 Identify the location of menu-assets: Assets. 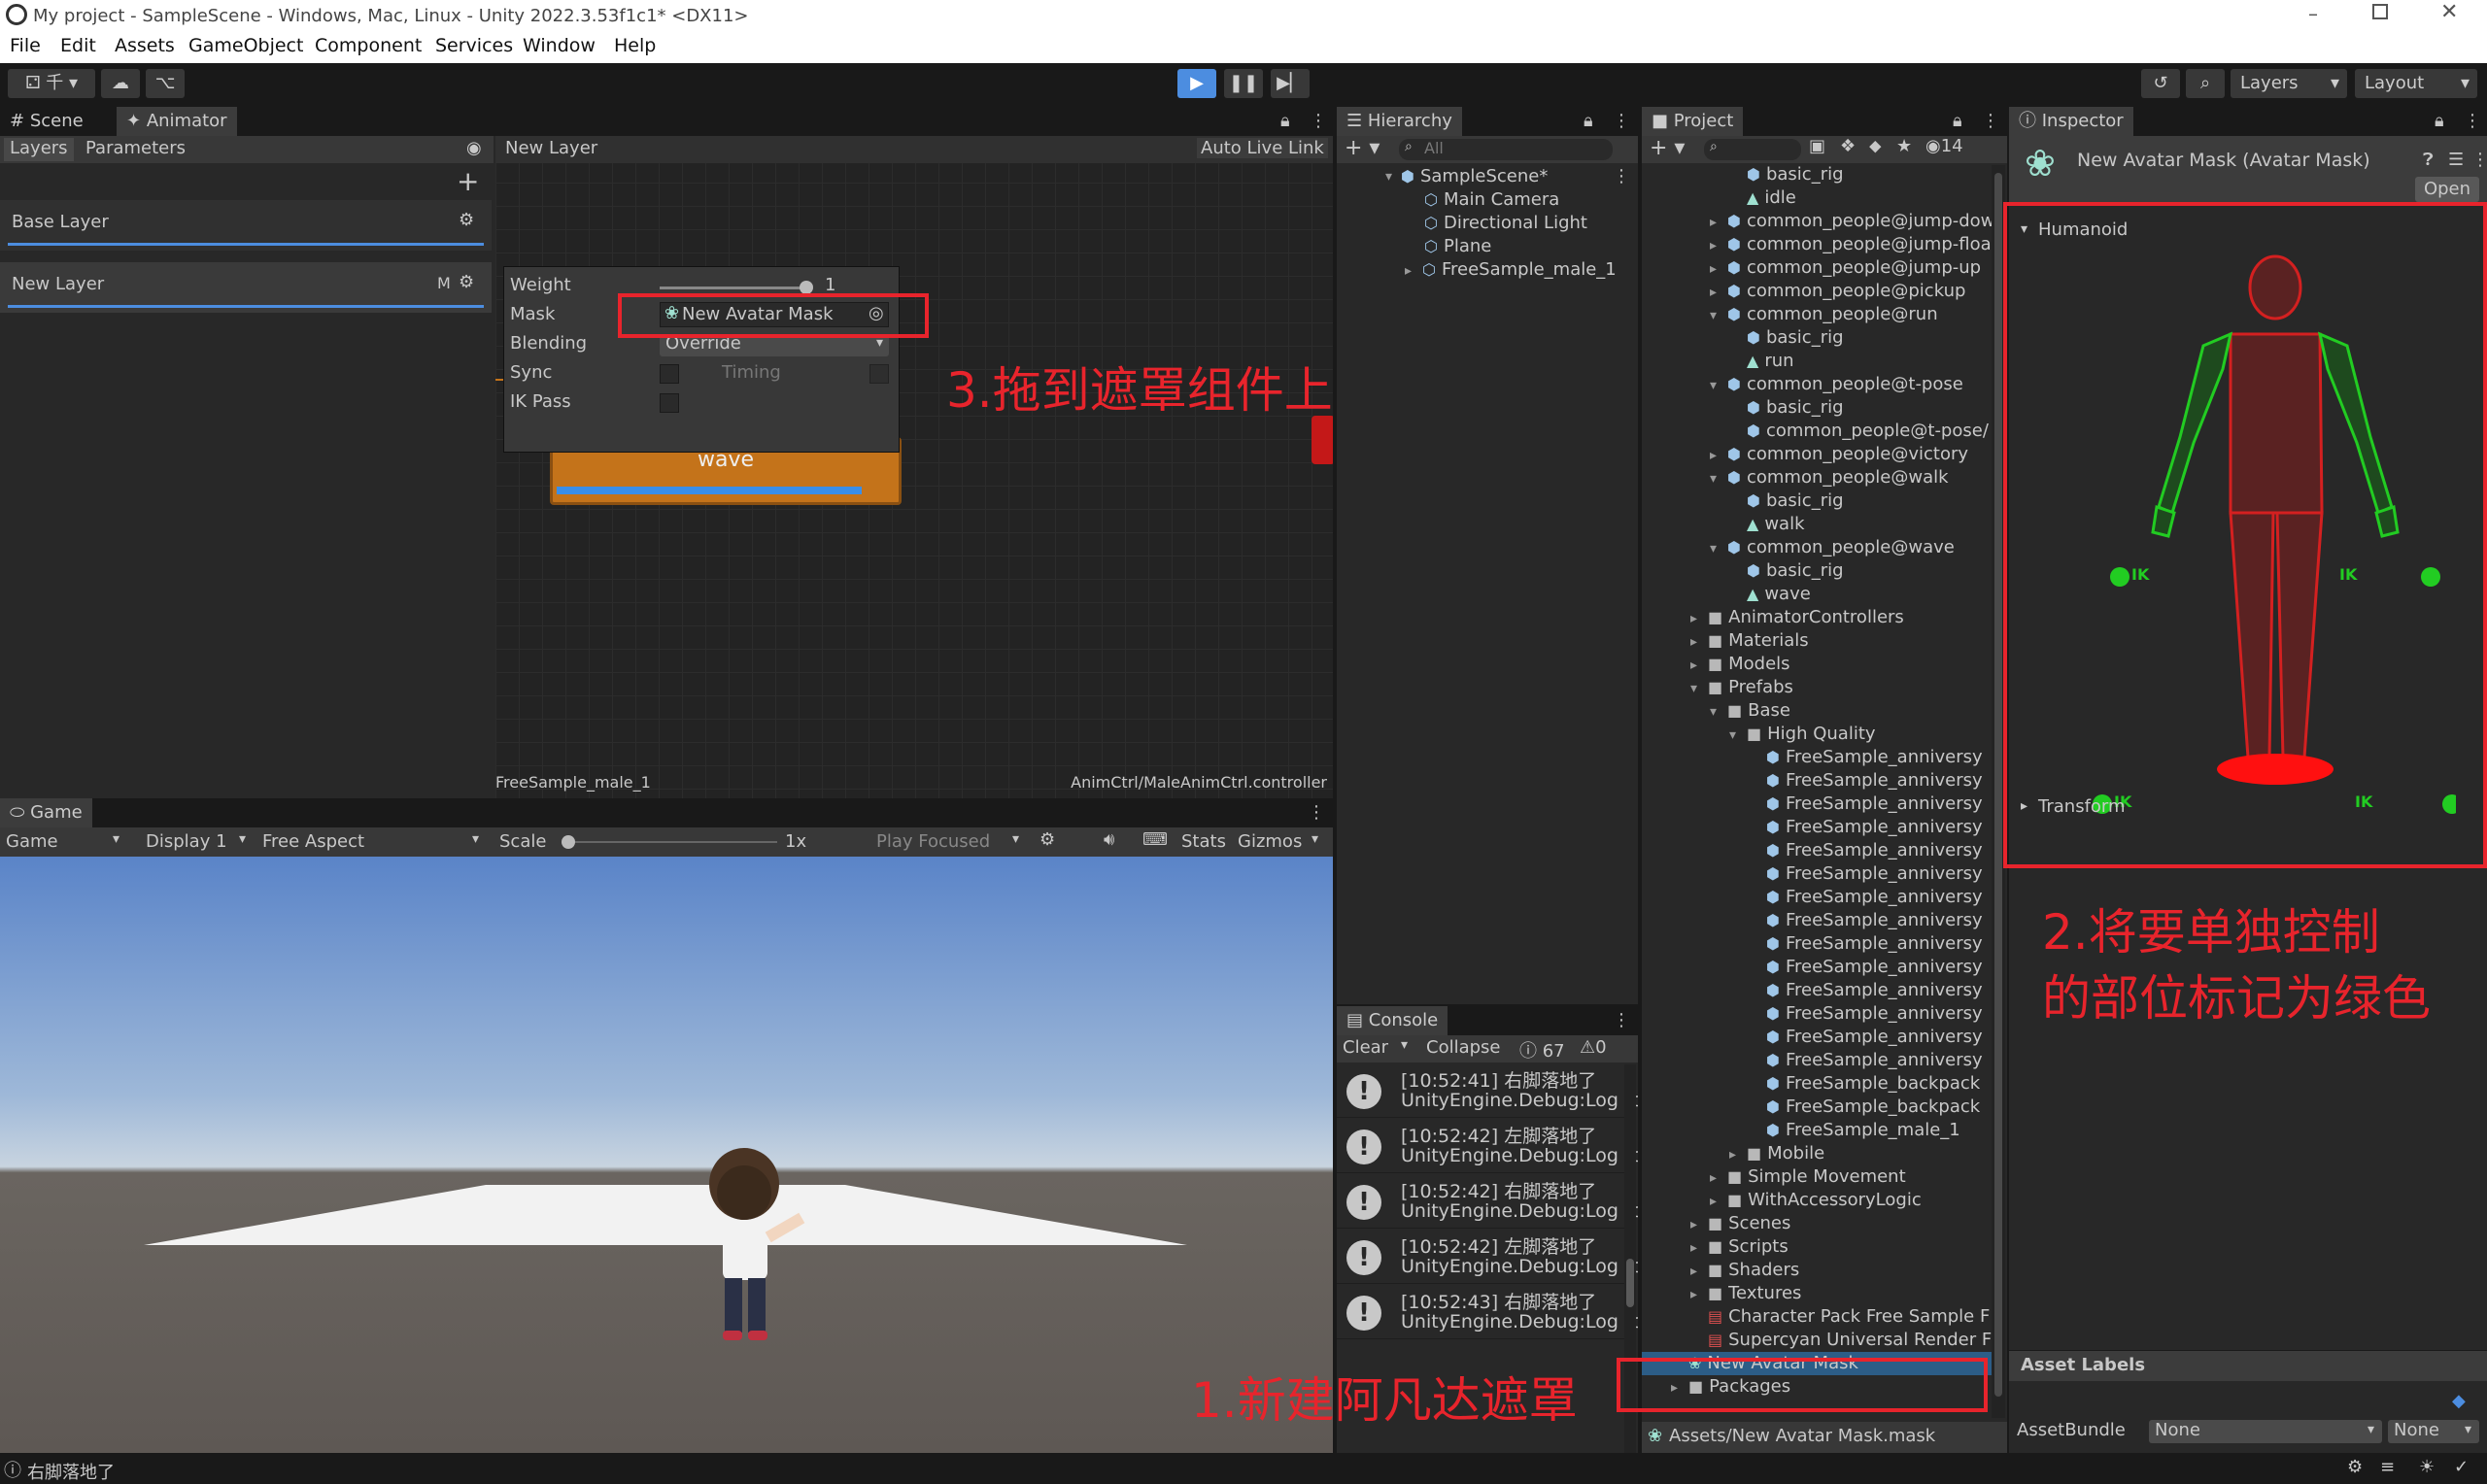
(145, 45).